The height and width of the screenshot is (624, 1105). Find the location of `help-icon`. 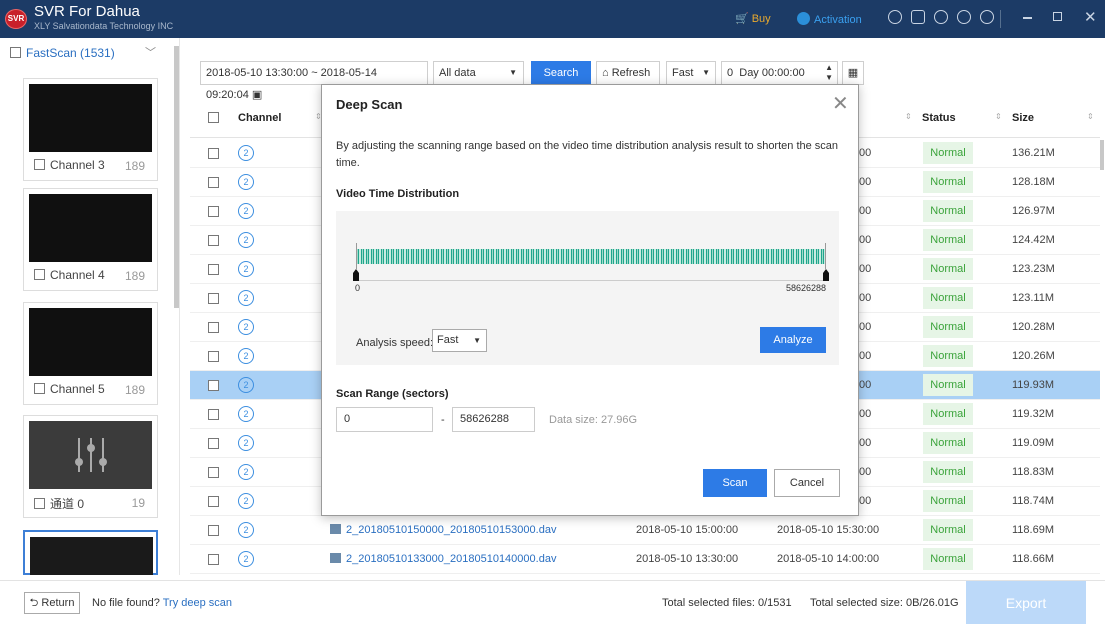

help-icon is located at coordinates (964, 17).